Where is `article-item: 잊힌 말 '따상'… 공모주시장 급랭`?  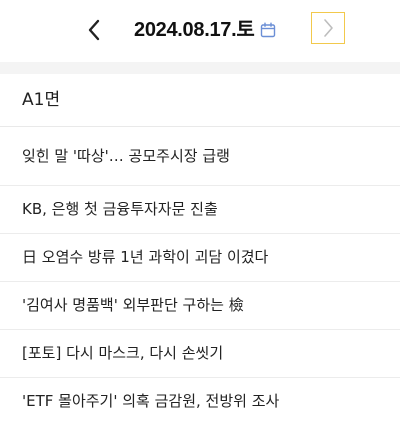 article-item: 잊힌 말 '따상'… 공모주시장 급랭 is located at coordinates (200, 156).